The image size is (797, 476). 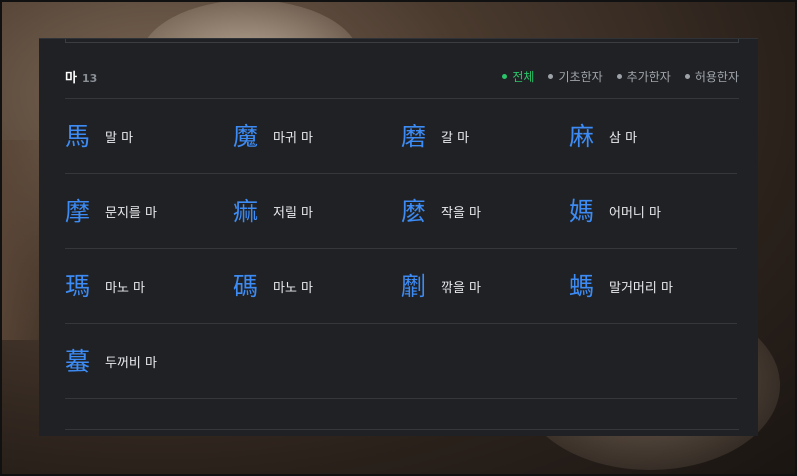 I want to click on filter-label: 허용한자, so click(x=716, y=76).